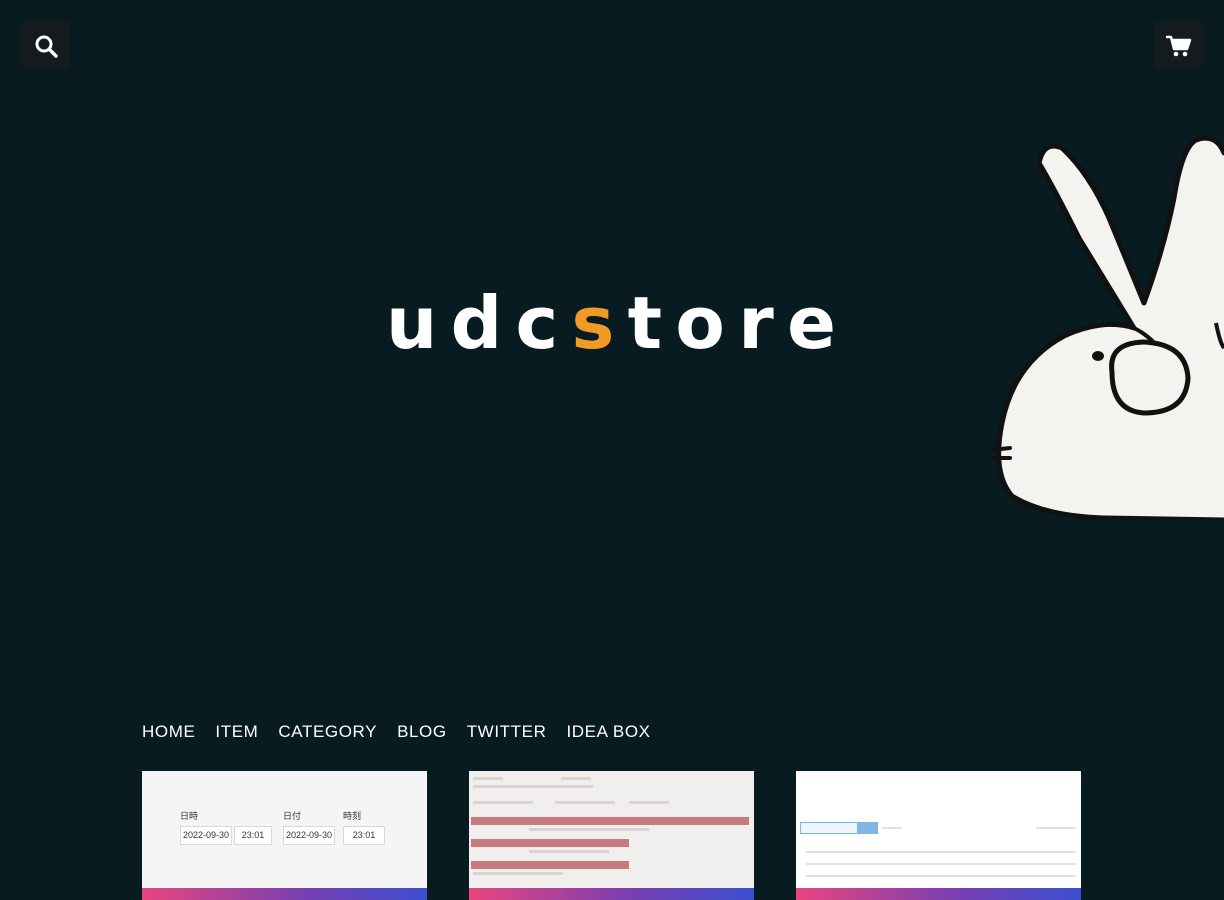 Image resolution: width=1224 pixels, height=900 pixels. What do you see at coordinates (811, 323) in the screenshot?
I see `logo-letter: e` at bounding box center [811, 323].